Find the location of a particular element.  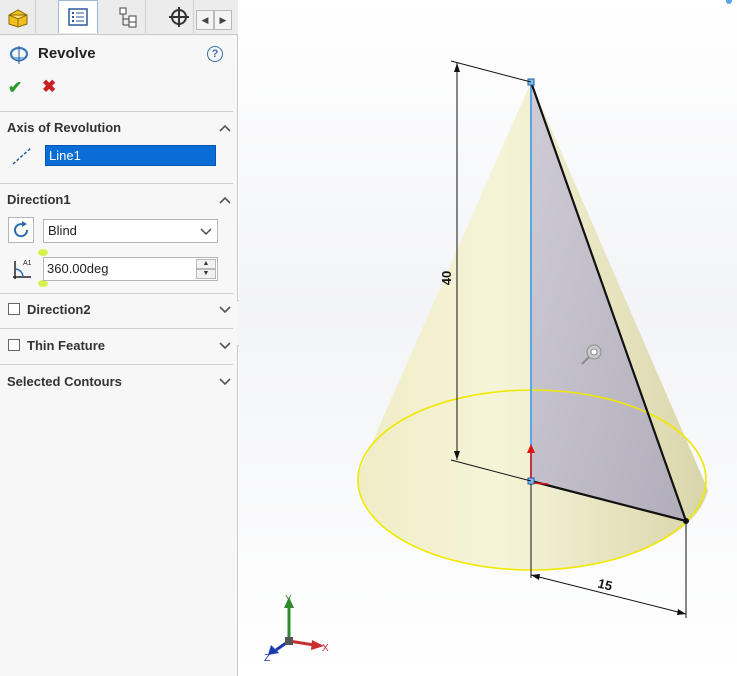

section-axis-title: Axis of Revolution is located at coordinates (64, 127).